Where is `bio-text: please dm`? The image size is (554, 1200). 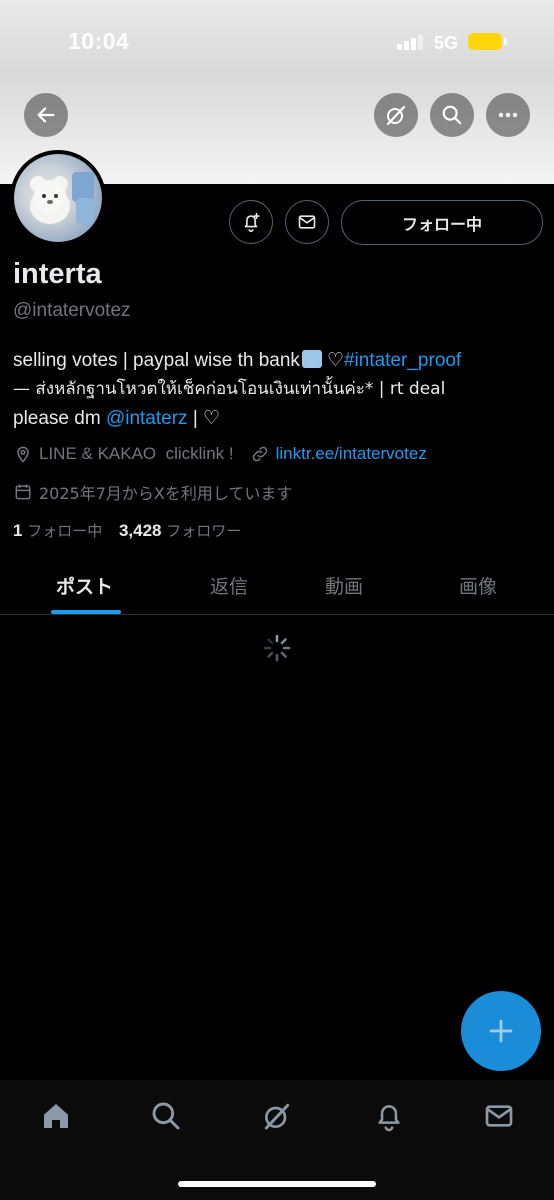
bio-text: please dm is located at coordinates (59, 418).